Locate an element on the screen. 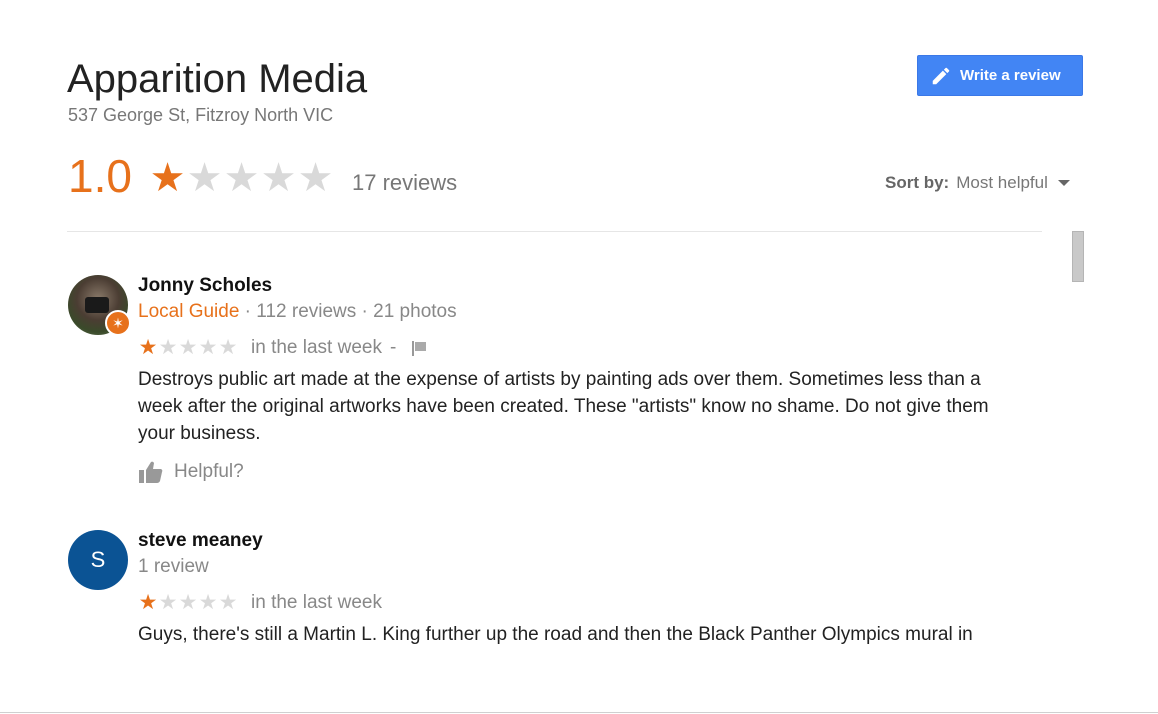 This screenshot has width=1158, height=714. camera-shape is located at coordinates (97, 305).